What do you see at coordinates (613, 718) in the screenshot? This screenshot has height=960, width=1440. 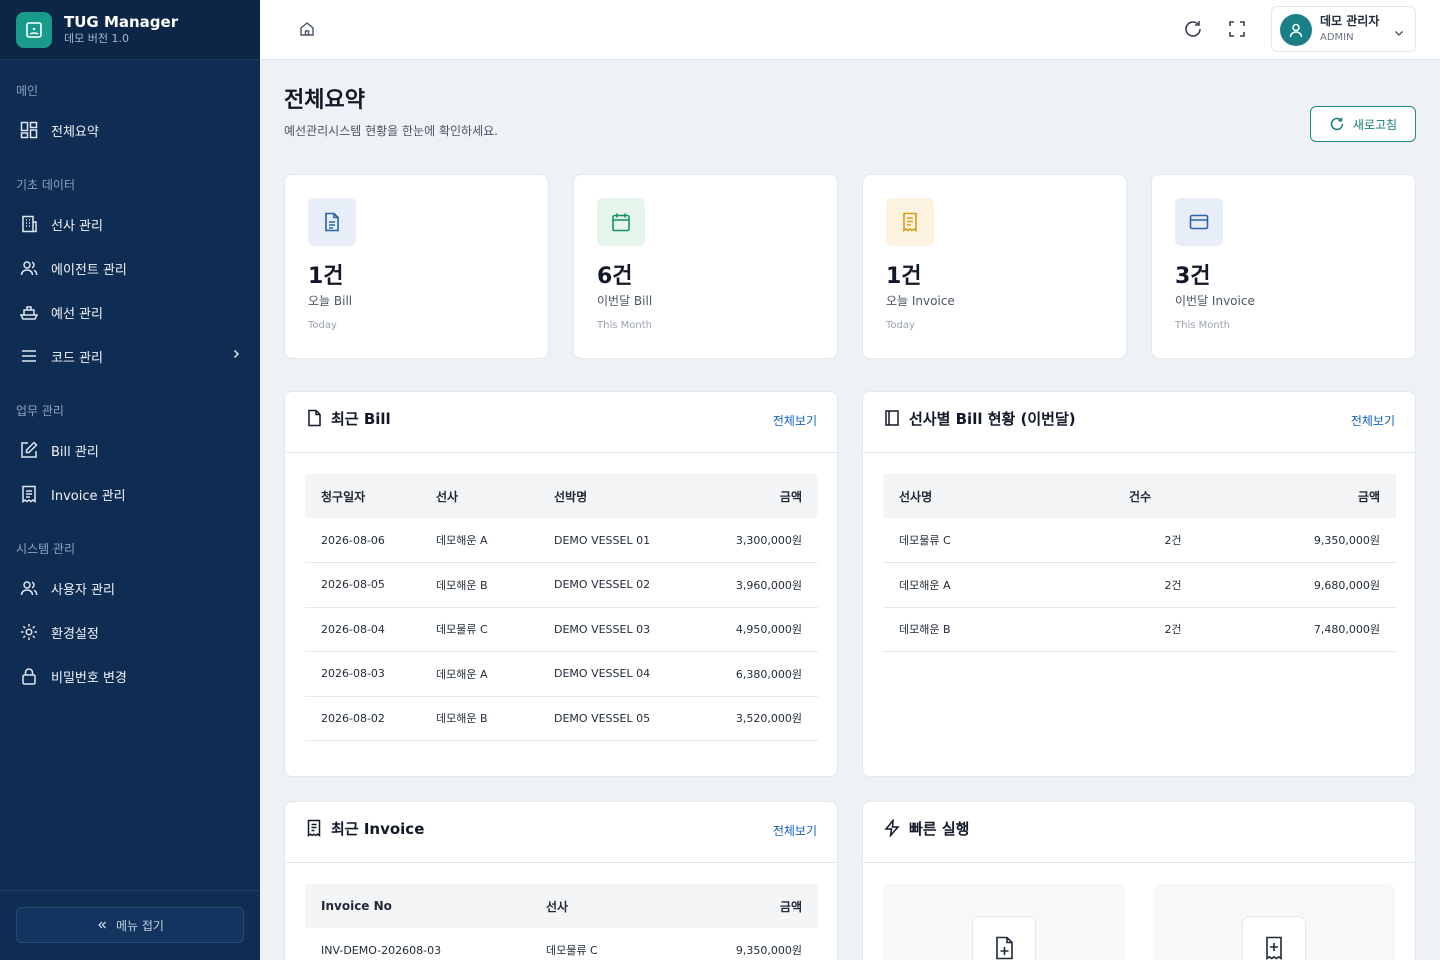 I see `cell-vessel: DEMO VESSEL 05` at bounding box center [613, 718].